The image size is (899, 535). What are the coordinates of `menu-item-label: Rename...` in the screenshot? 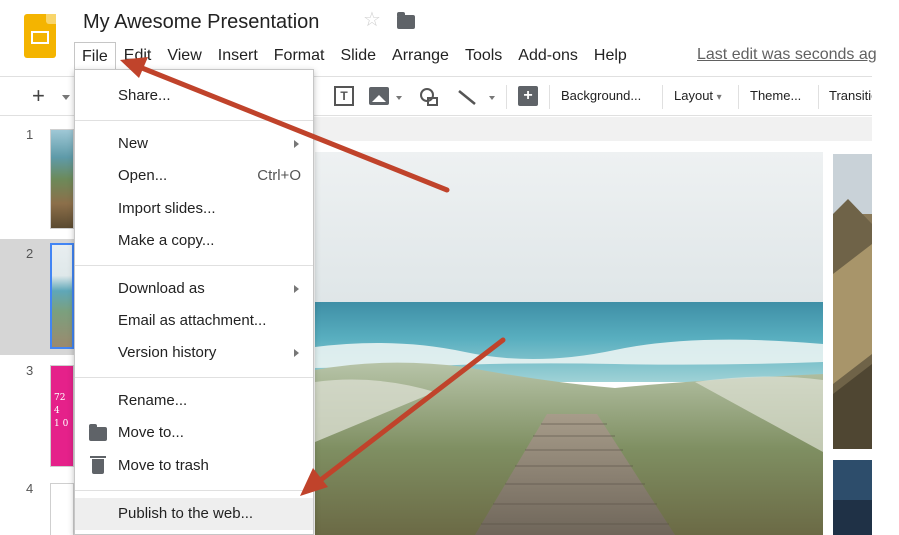 It's located at (153, 400).